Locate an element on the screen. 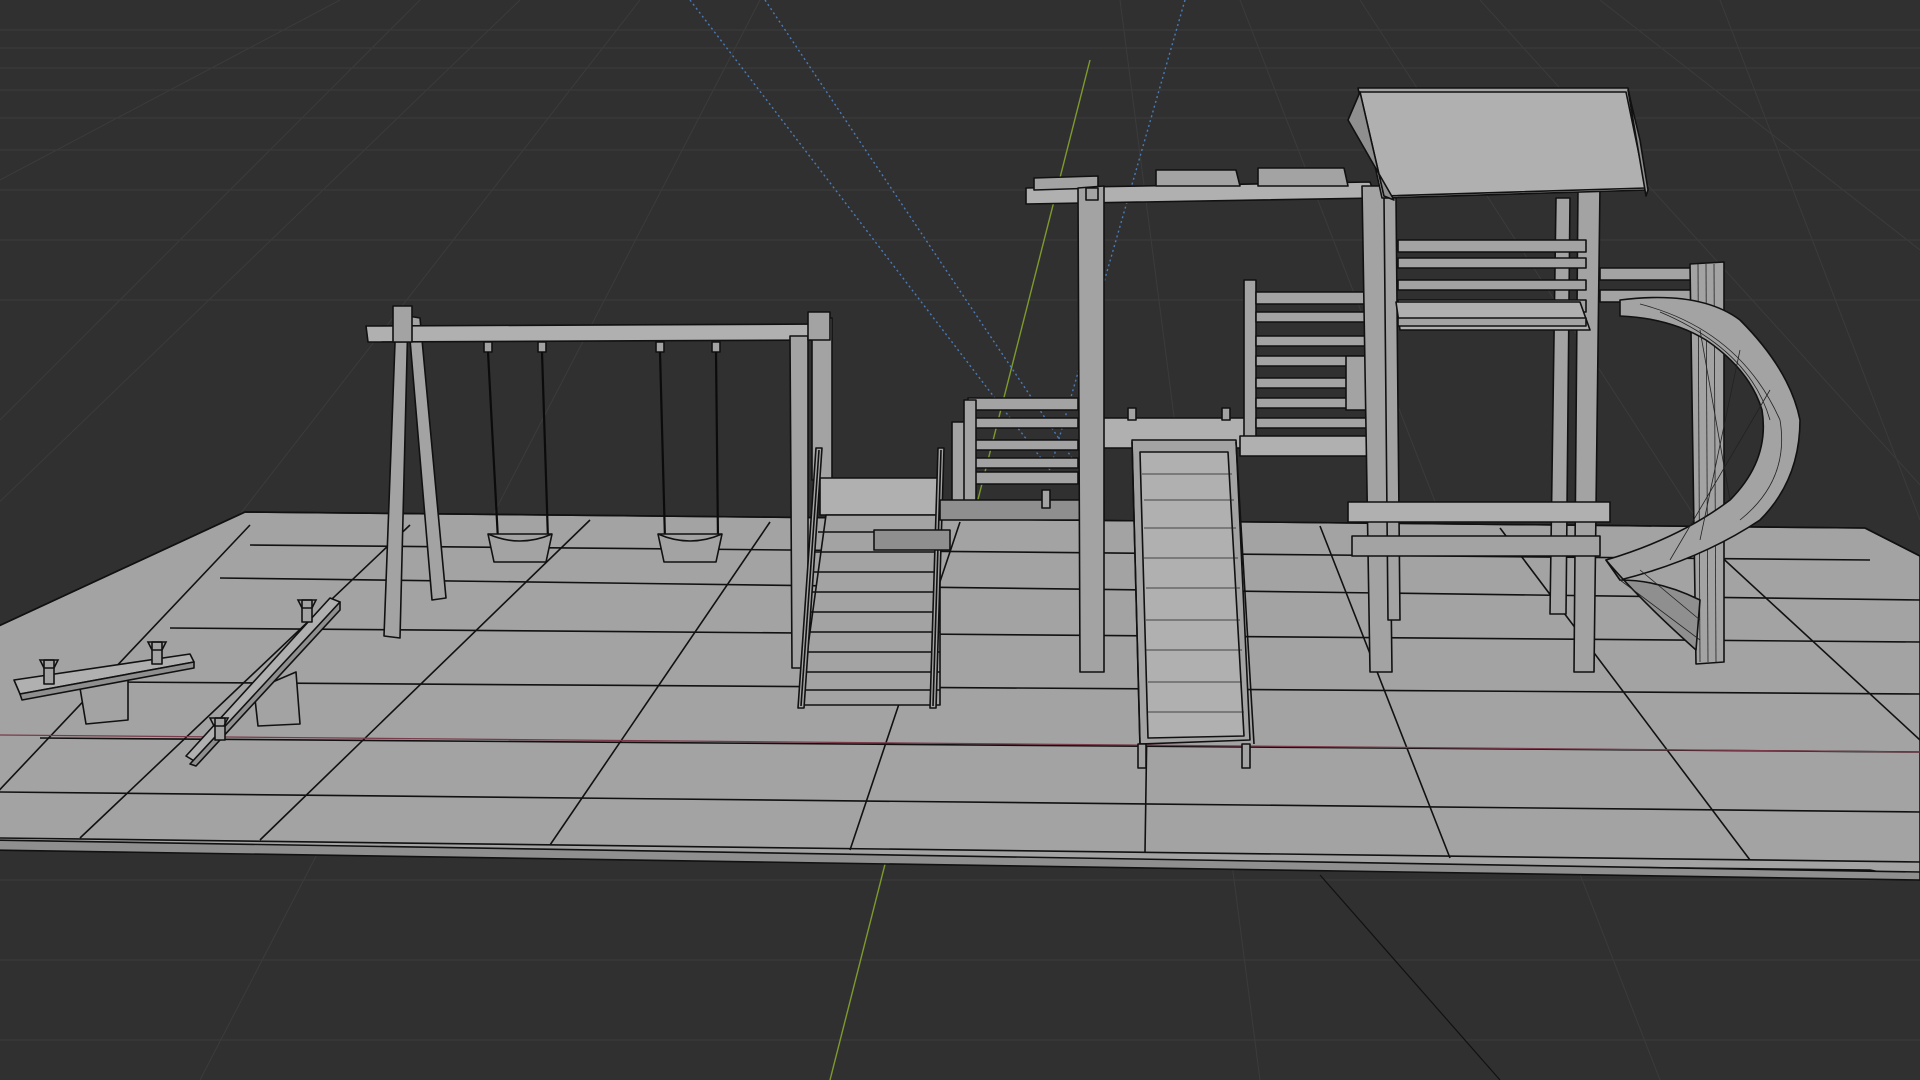 Image resolution: width=1920 pixels, height=1080 pixels. slide-ramp is located at coordinates (1193, 604).